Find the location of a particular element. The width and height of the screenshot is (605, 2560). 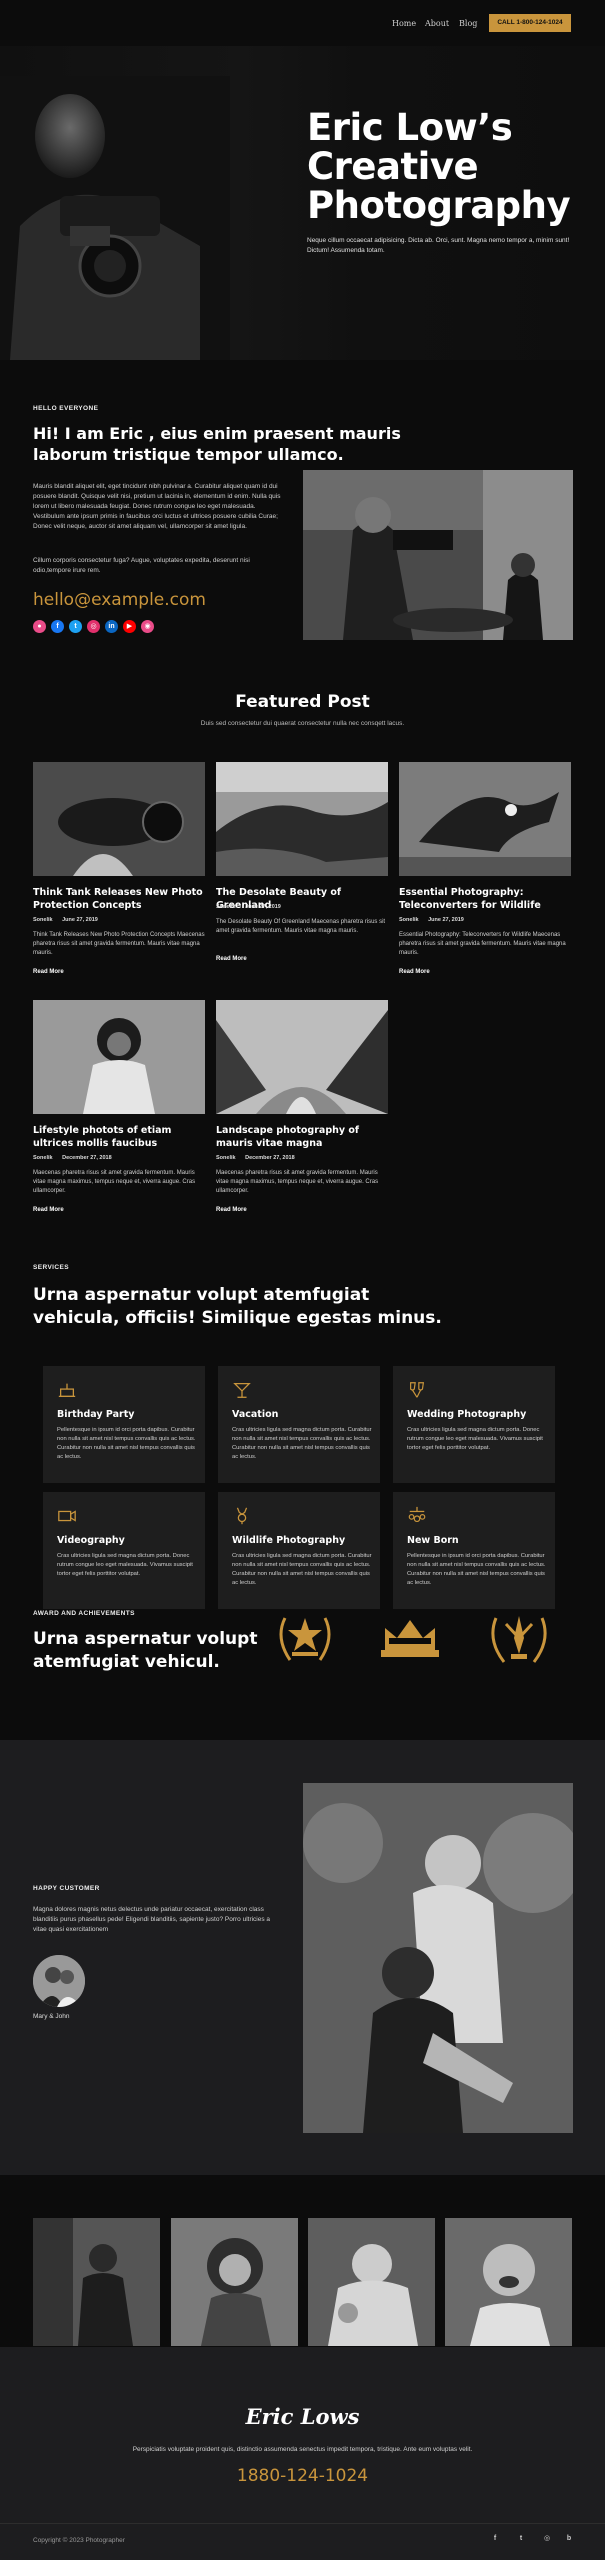

about-camera-operator-image is located at coordinates (438, 555).